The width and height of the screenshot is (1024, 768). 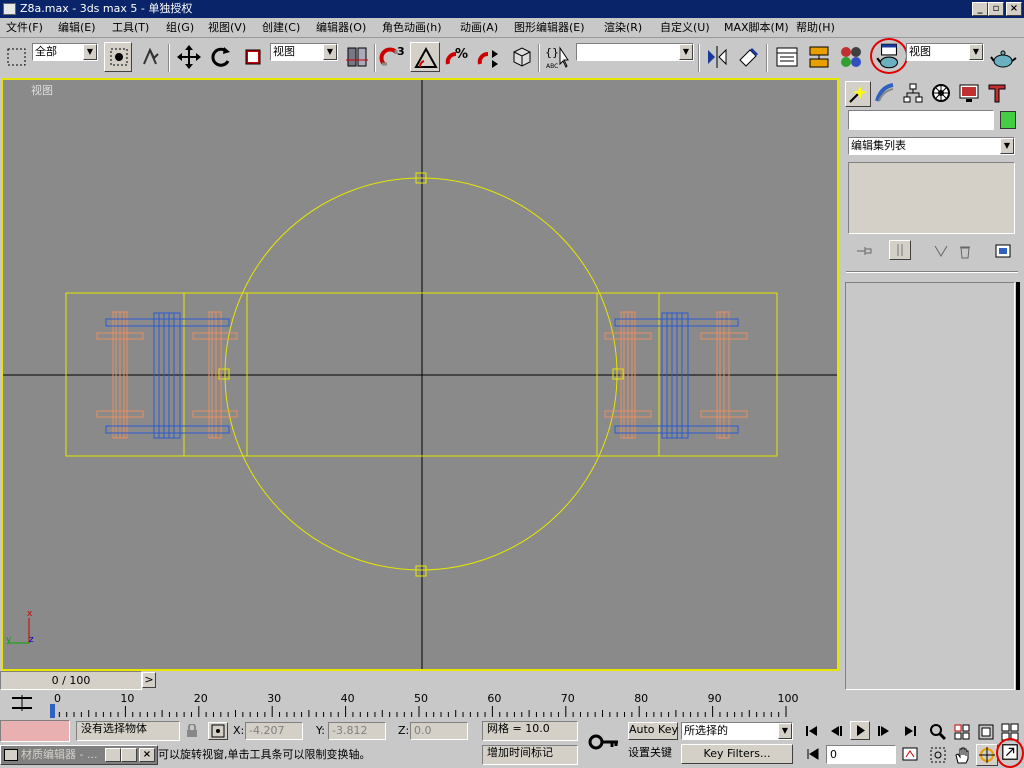 What do you see at coordinates (860, 730) in the screenshot?
I see `play-button` at bounding box center [860, 730].